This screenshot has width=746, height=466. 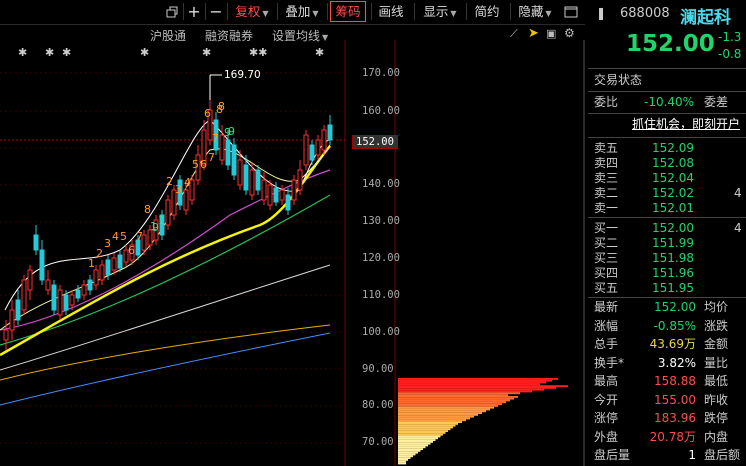 What do you see at coordinates (514, 34) in the screenshot?
I see `drawing-icon: ⟋` at bounding box center [514, 34].